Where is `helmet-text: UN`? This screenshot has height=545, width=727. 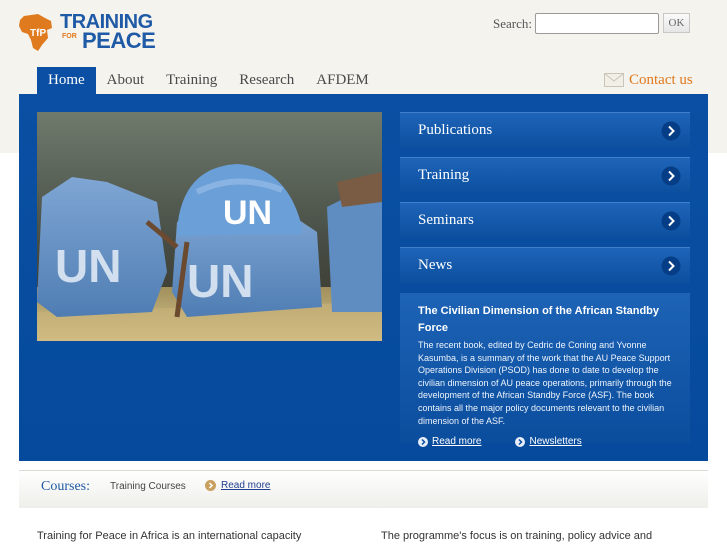 helmet-text: UN is located at coordinates (247, 213).